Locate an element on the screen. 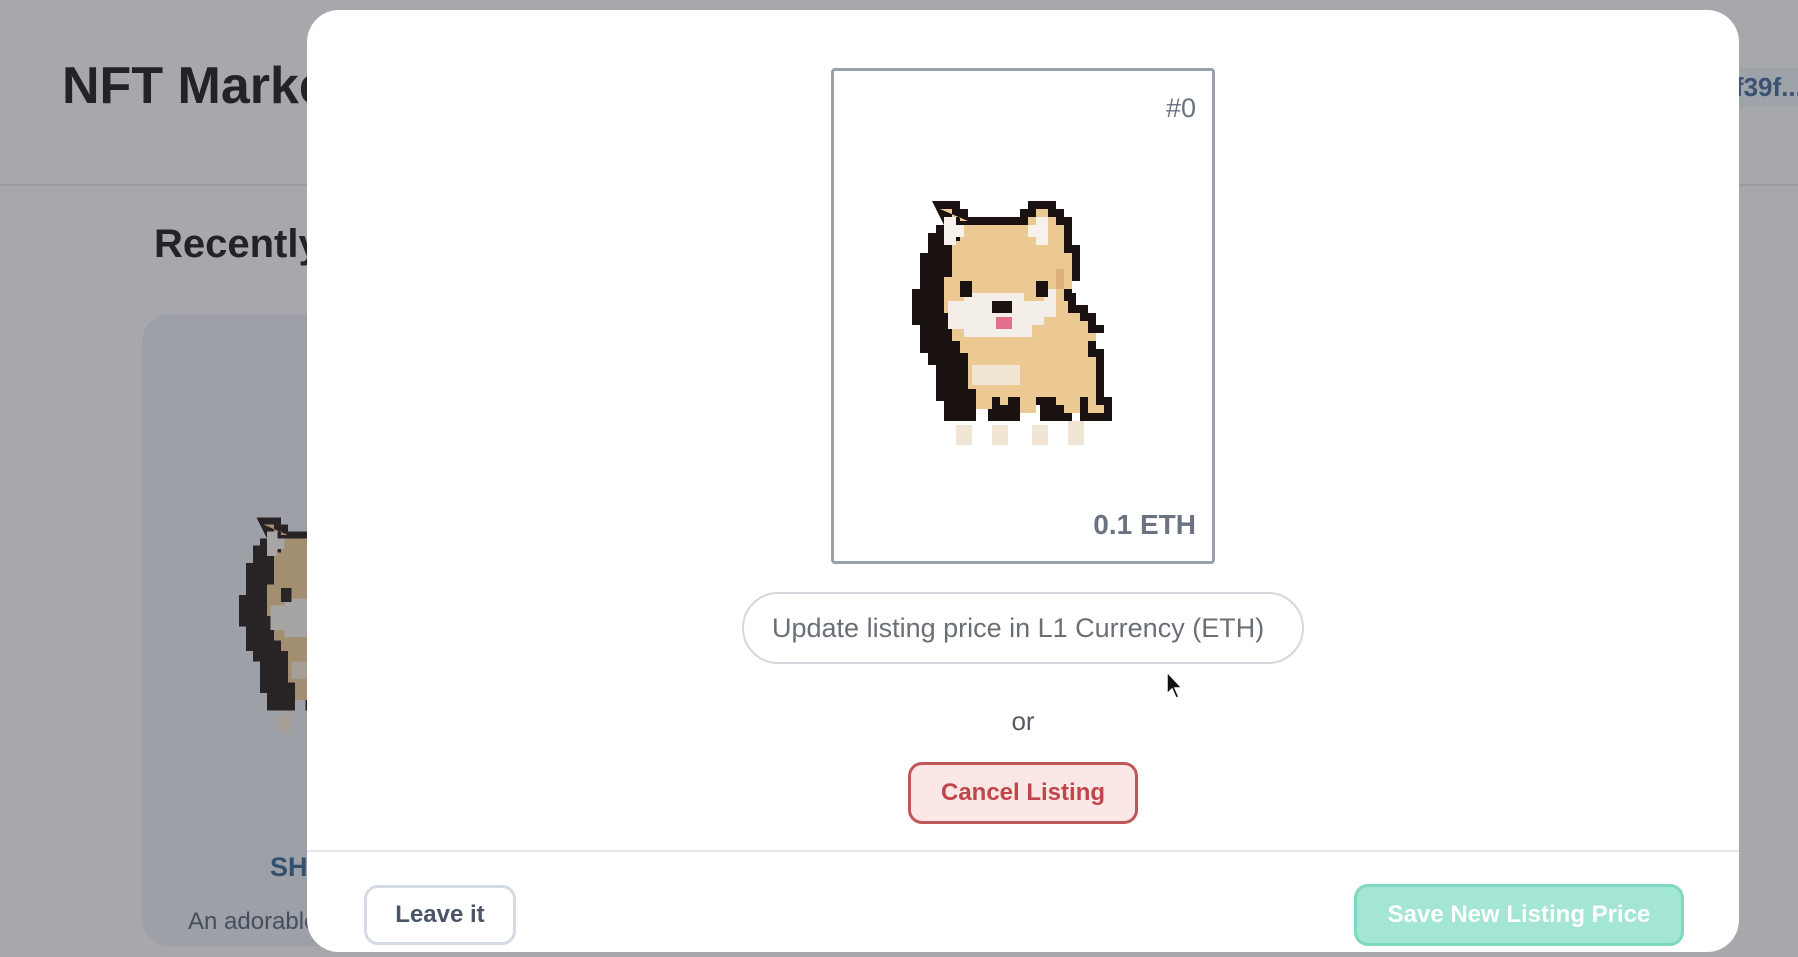 This screenshot has width=1798, height=957. listing-price-input is located at coordinates (1023, 628).